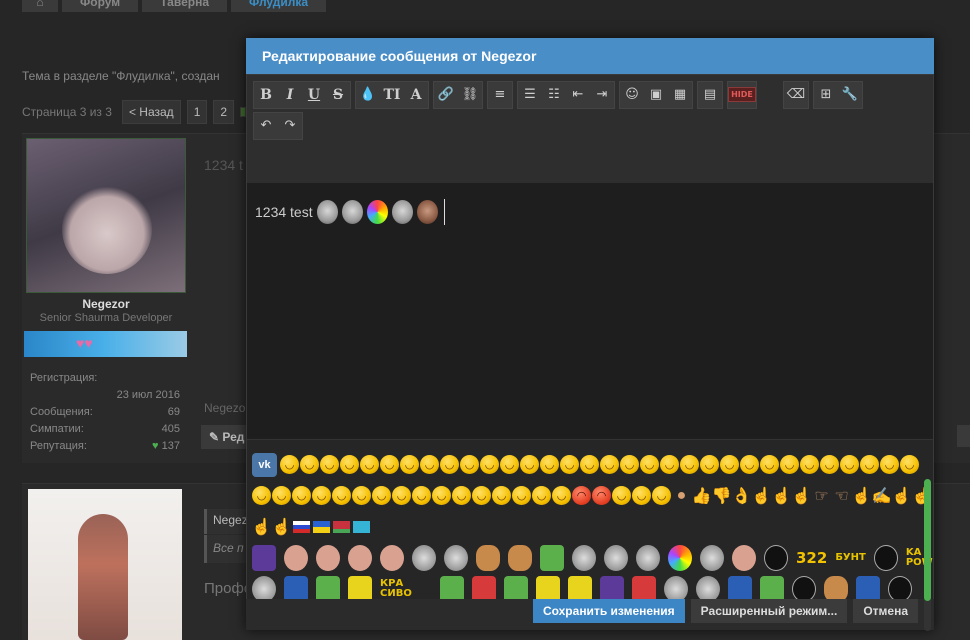 The width and height of the screenshot is (970, 640). I want to click on cat-emote-icon, so click(712, 557).